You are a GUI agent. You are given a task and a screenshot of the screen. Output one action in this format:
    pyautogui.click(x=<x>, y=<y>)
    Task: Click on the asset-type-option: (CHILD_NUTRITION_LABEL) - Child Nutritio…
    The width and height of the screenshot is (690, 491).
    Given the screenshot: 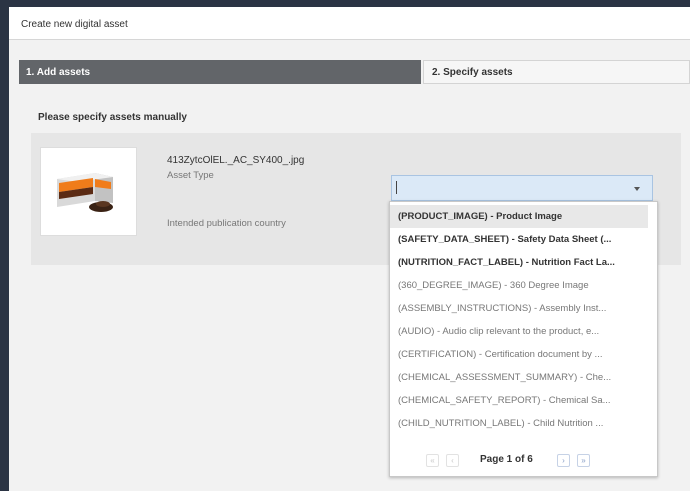 What is the action you would take?
    pyautogui.click(x=519, y=423)
    